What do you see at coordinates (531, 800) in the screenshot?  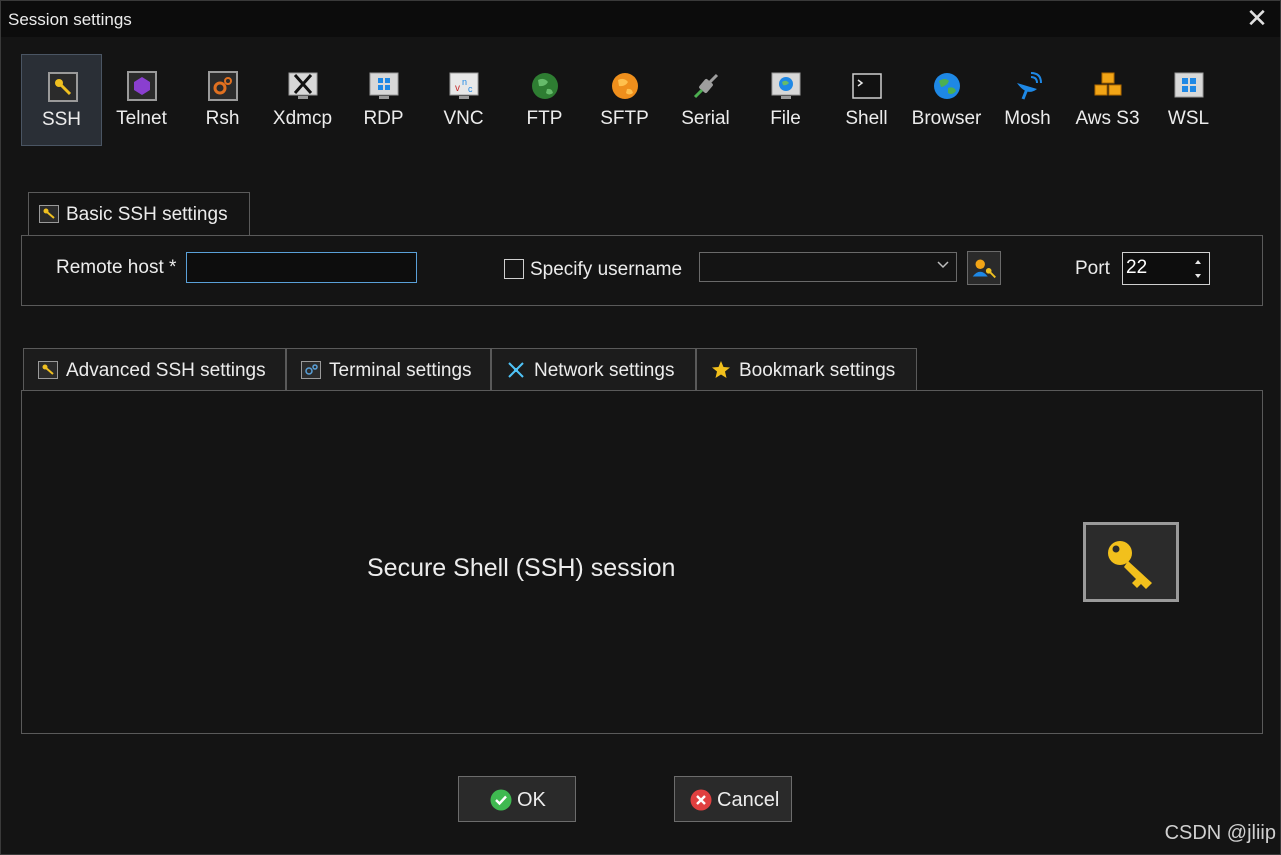 I see `ok-button-label: OK` at bounding box center [531, 800].